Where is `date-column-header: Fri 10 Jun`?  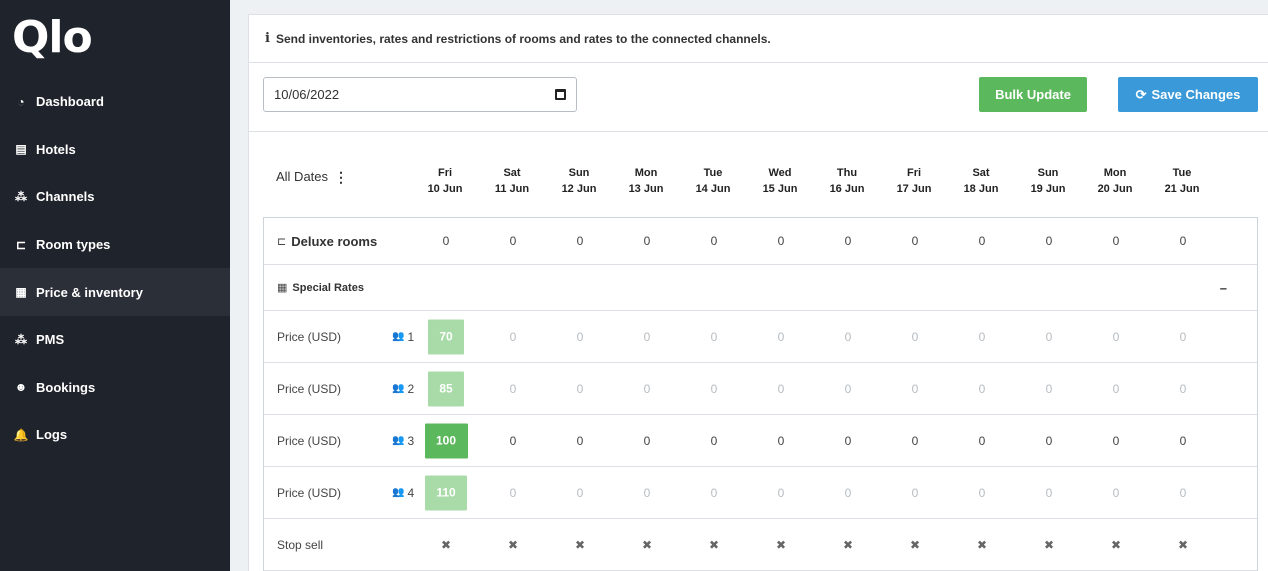 date-column-header: Fri 10 Jun is located at coordinates (445, 181).